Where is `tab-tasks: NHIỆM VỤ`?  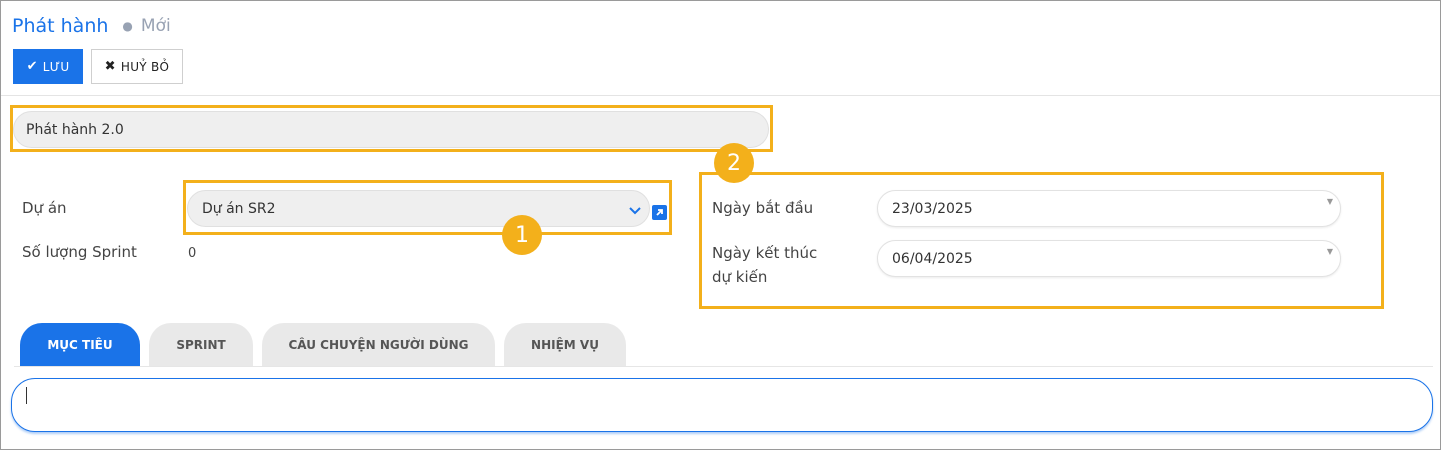
tab-tasks: NHIỆM VỤ is located at coordinates (565, 345).